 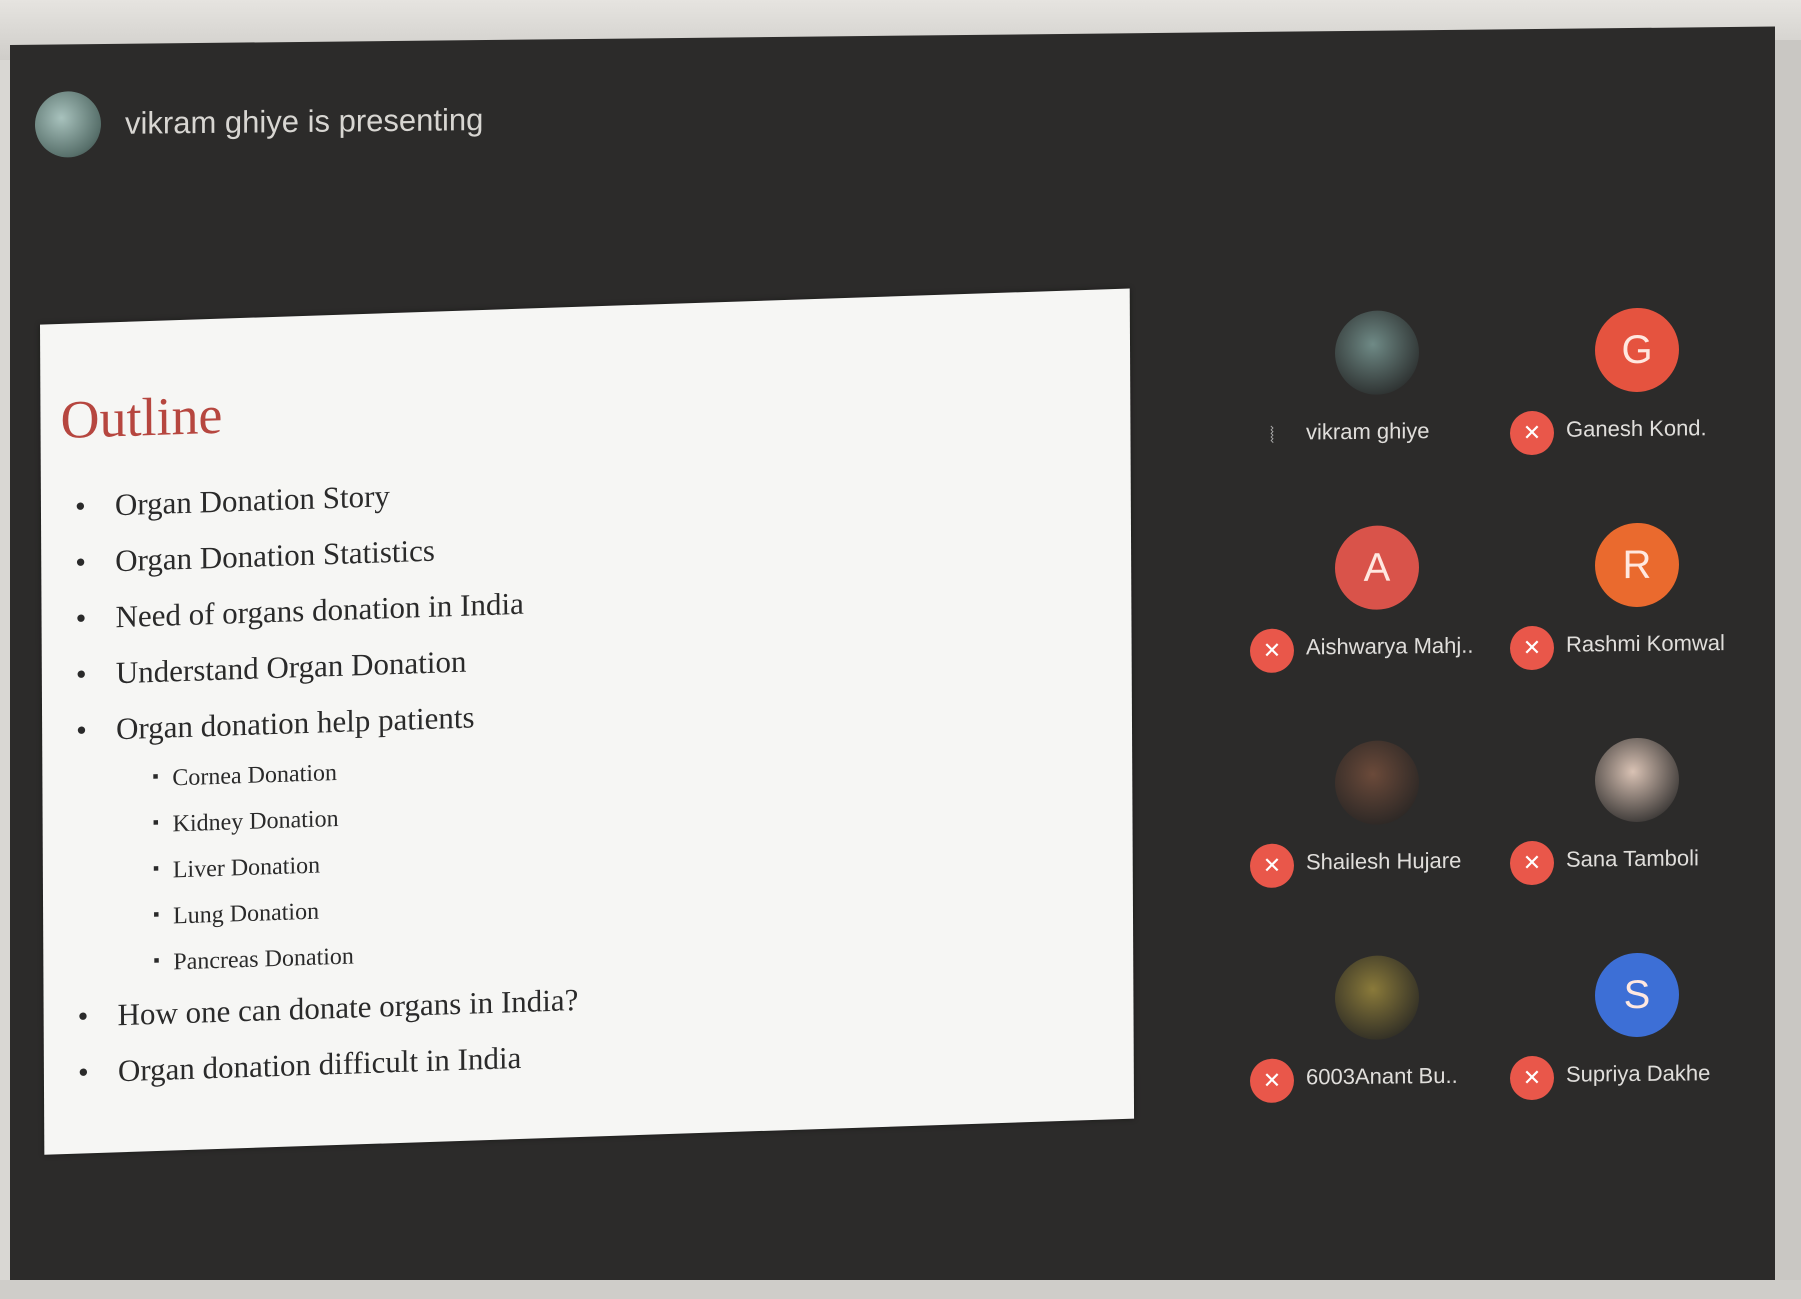 What do you see at coordinates (1632, 858) in the screenshot?
I see `participant-name: Sana Tamboli` at bounding box center [1632, 858].